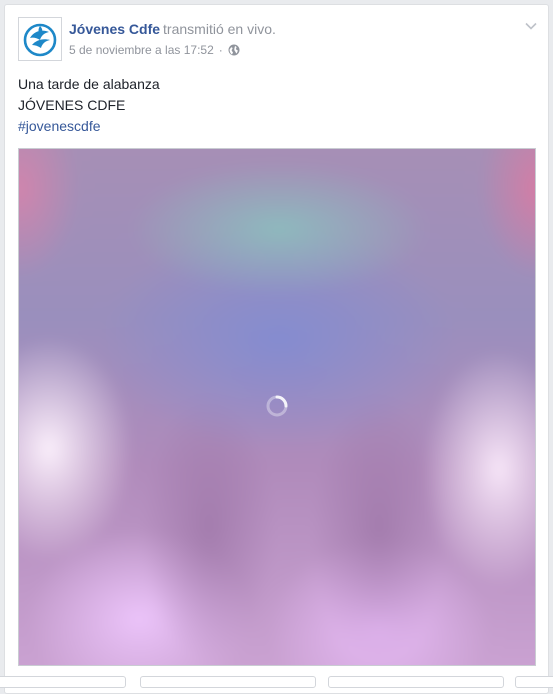  I want to click on spinner-icon, so click(277, 406).